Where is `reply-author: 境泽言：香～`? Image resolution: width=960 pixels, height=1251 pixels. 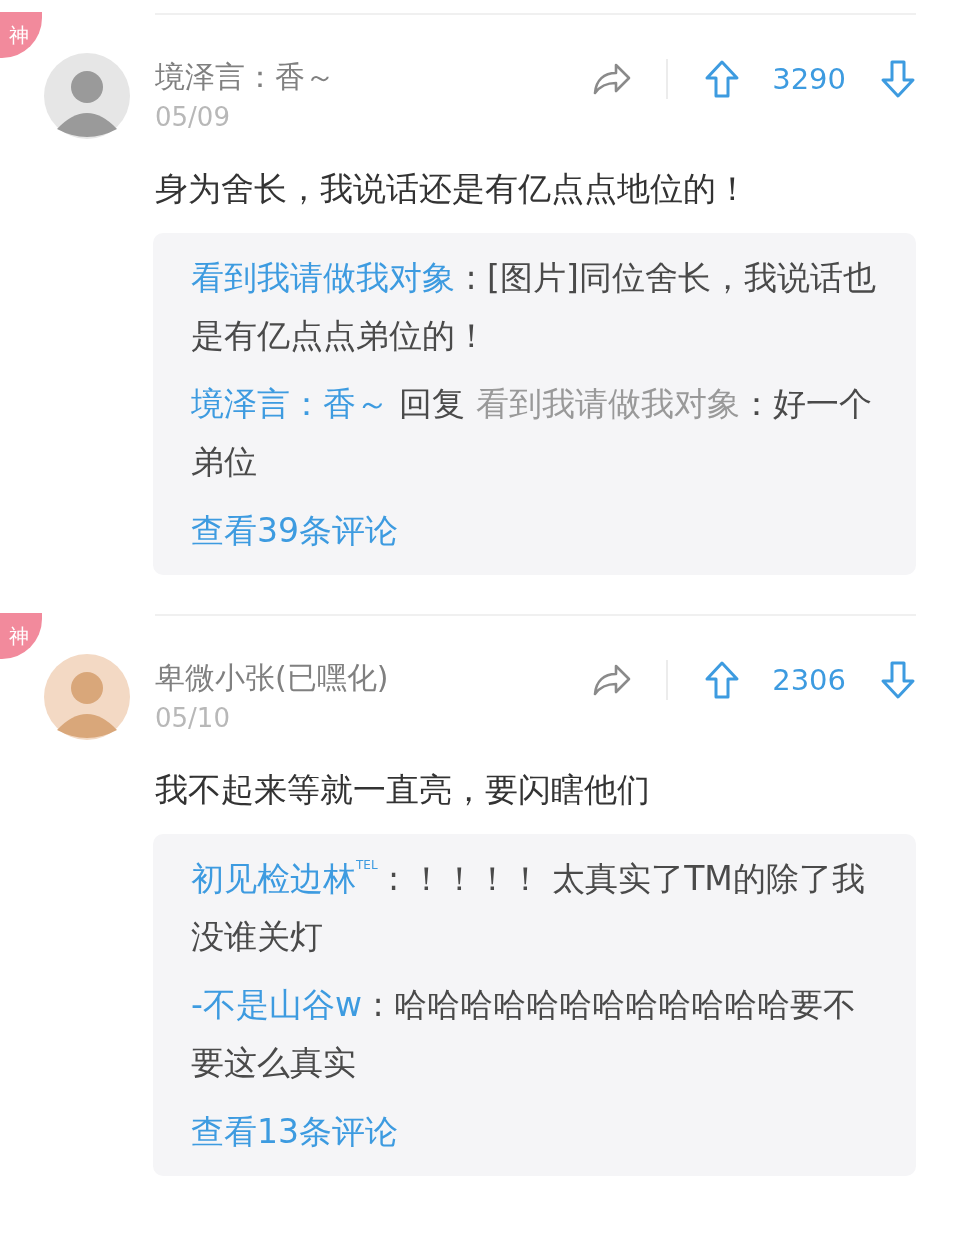 reply-author: 境泽言：香～ is located at coordinates (290, 403).